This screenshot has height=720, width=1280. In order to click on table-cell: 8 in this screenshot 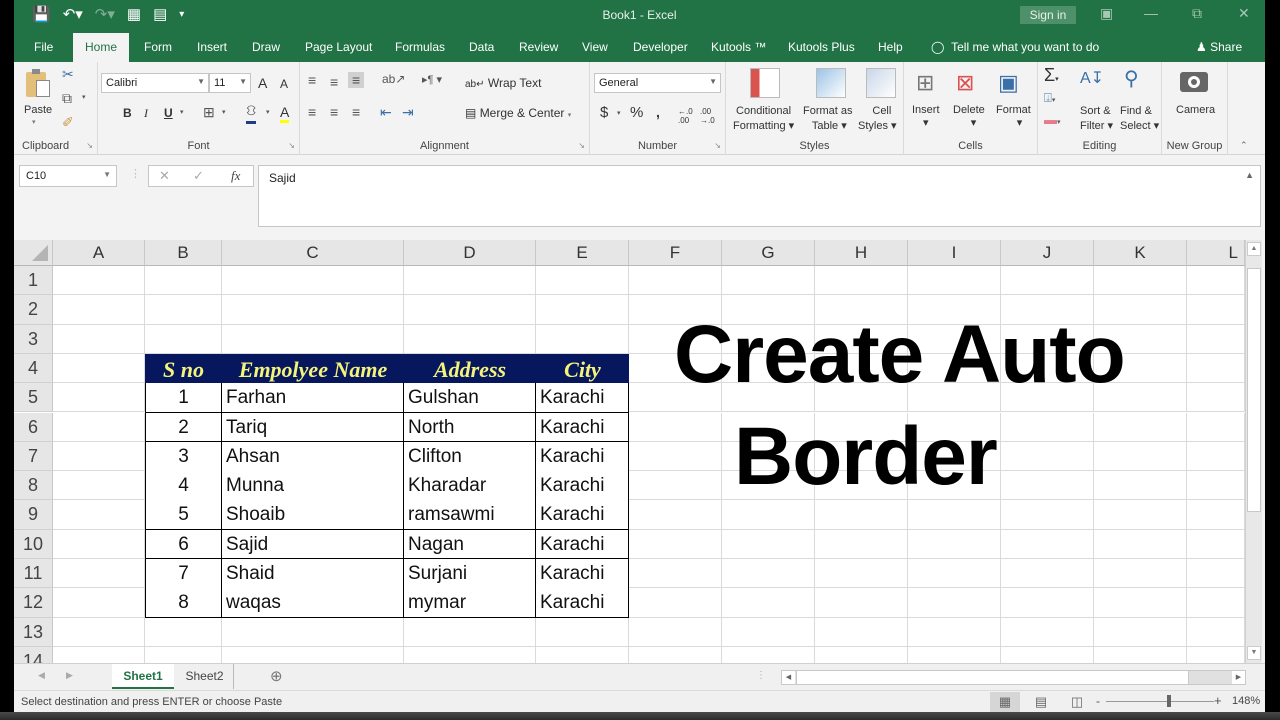, I will do `click(183, 603)`.